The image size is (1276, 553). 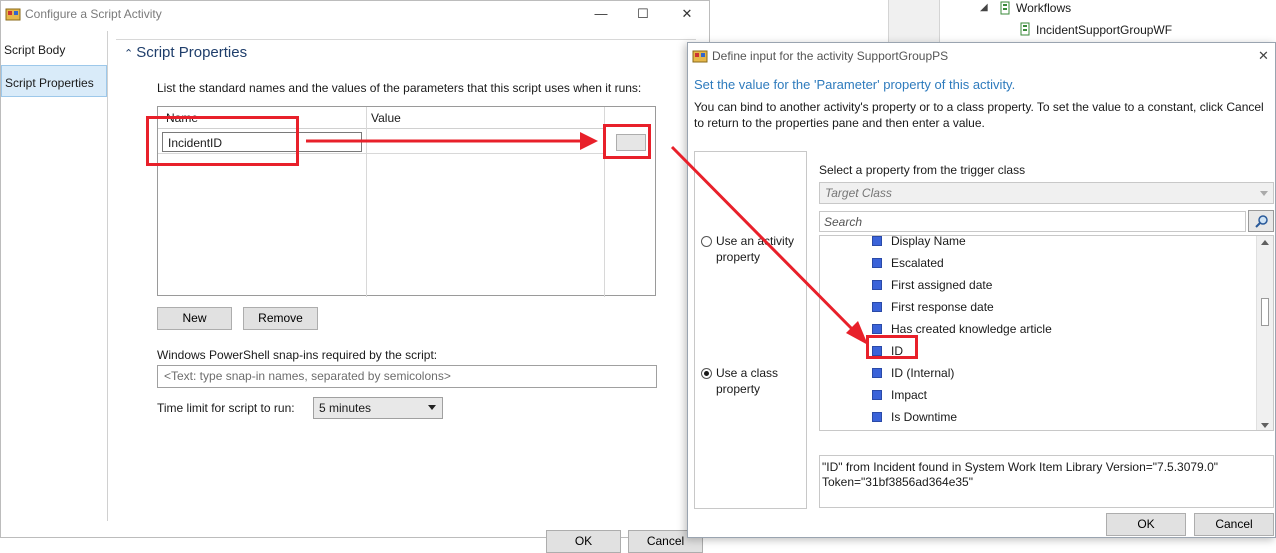 I want to click on annotation-arrow-line, so click(x=765, y=241).